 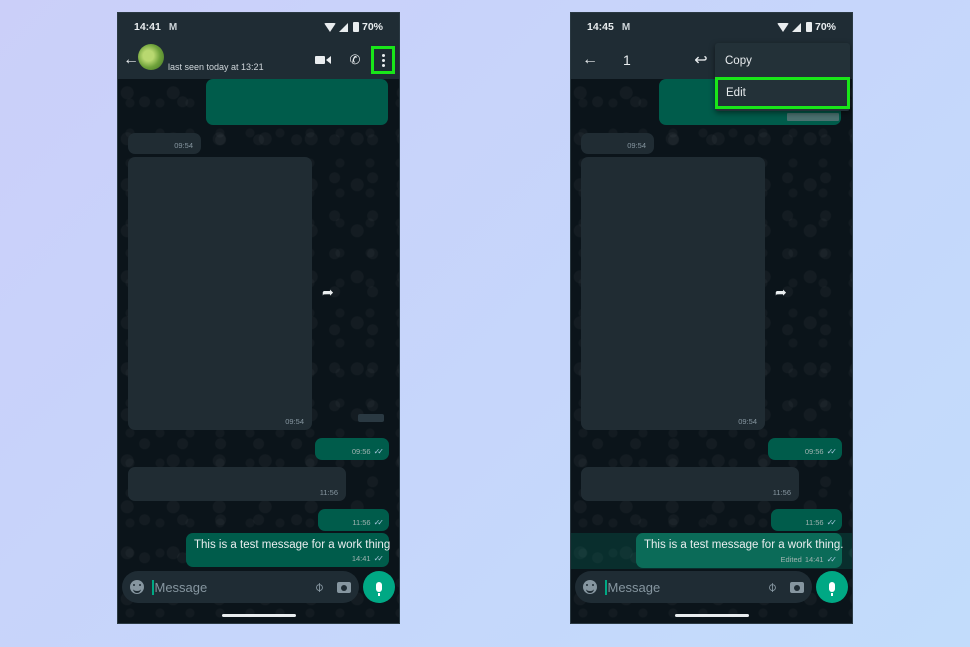 I want to click on more-options-button, so click(x=383, y=60).